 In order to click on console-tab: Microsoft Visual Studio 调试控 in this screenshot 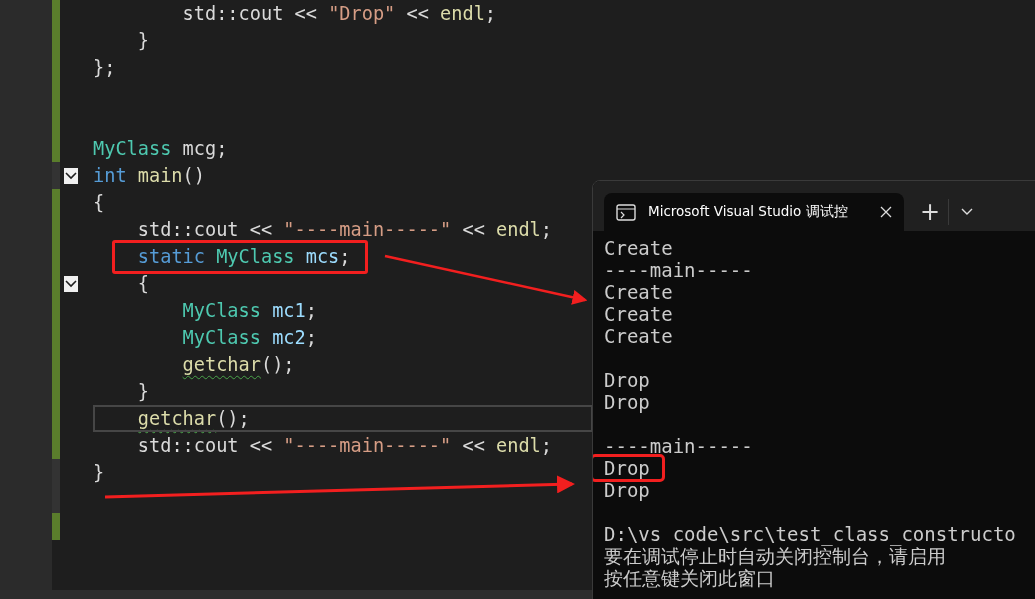, I will do `click(754, 212)`.